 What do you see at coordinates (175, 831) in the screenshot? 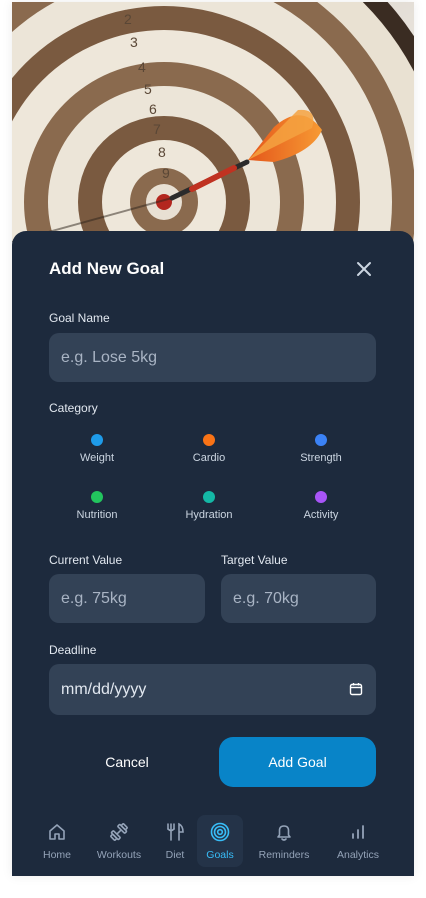
I see `utensils-icon` at bounding box center [175, 831].